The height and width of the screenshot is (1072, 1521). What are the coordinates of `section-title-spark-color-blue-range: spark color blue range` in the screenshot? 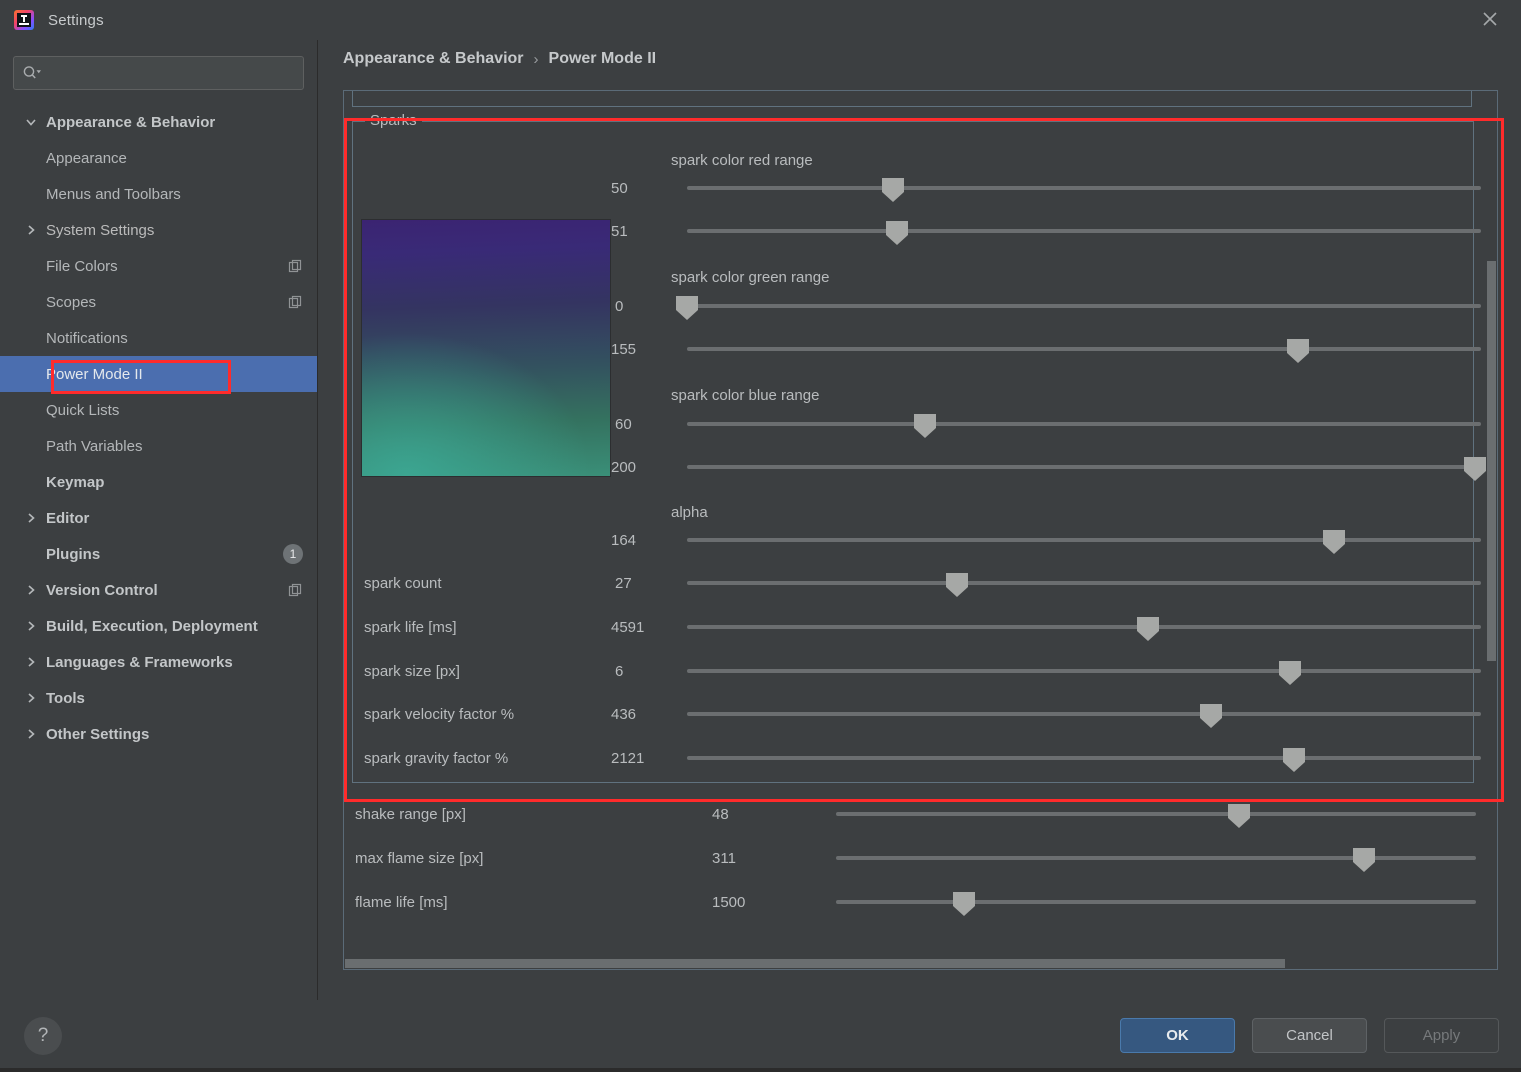 It's located at (745, 395).